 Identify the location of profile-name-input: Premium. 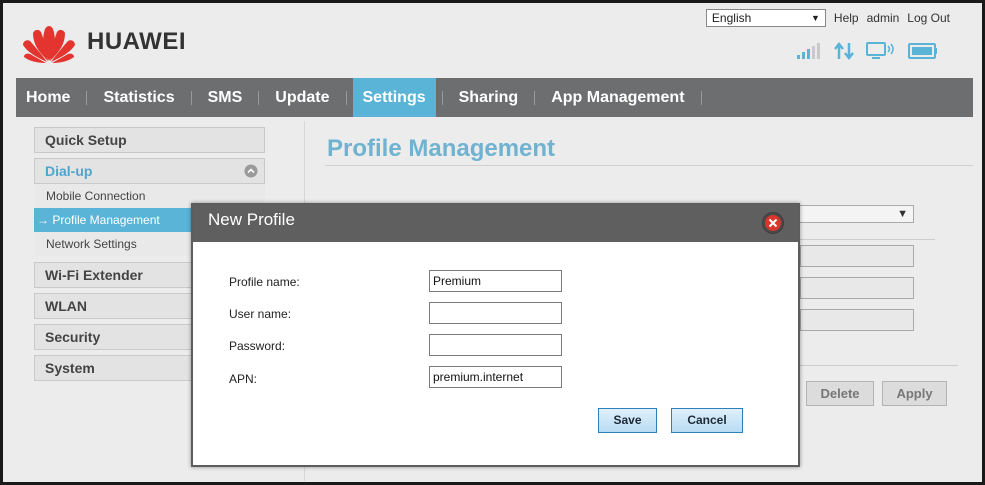
(495, 281).